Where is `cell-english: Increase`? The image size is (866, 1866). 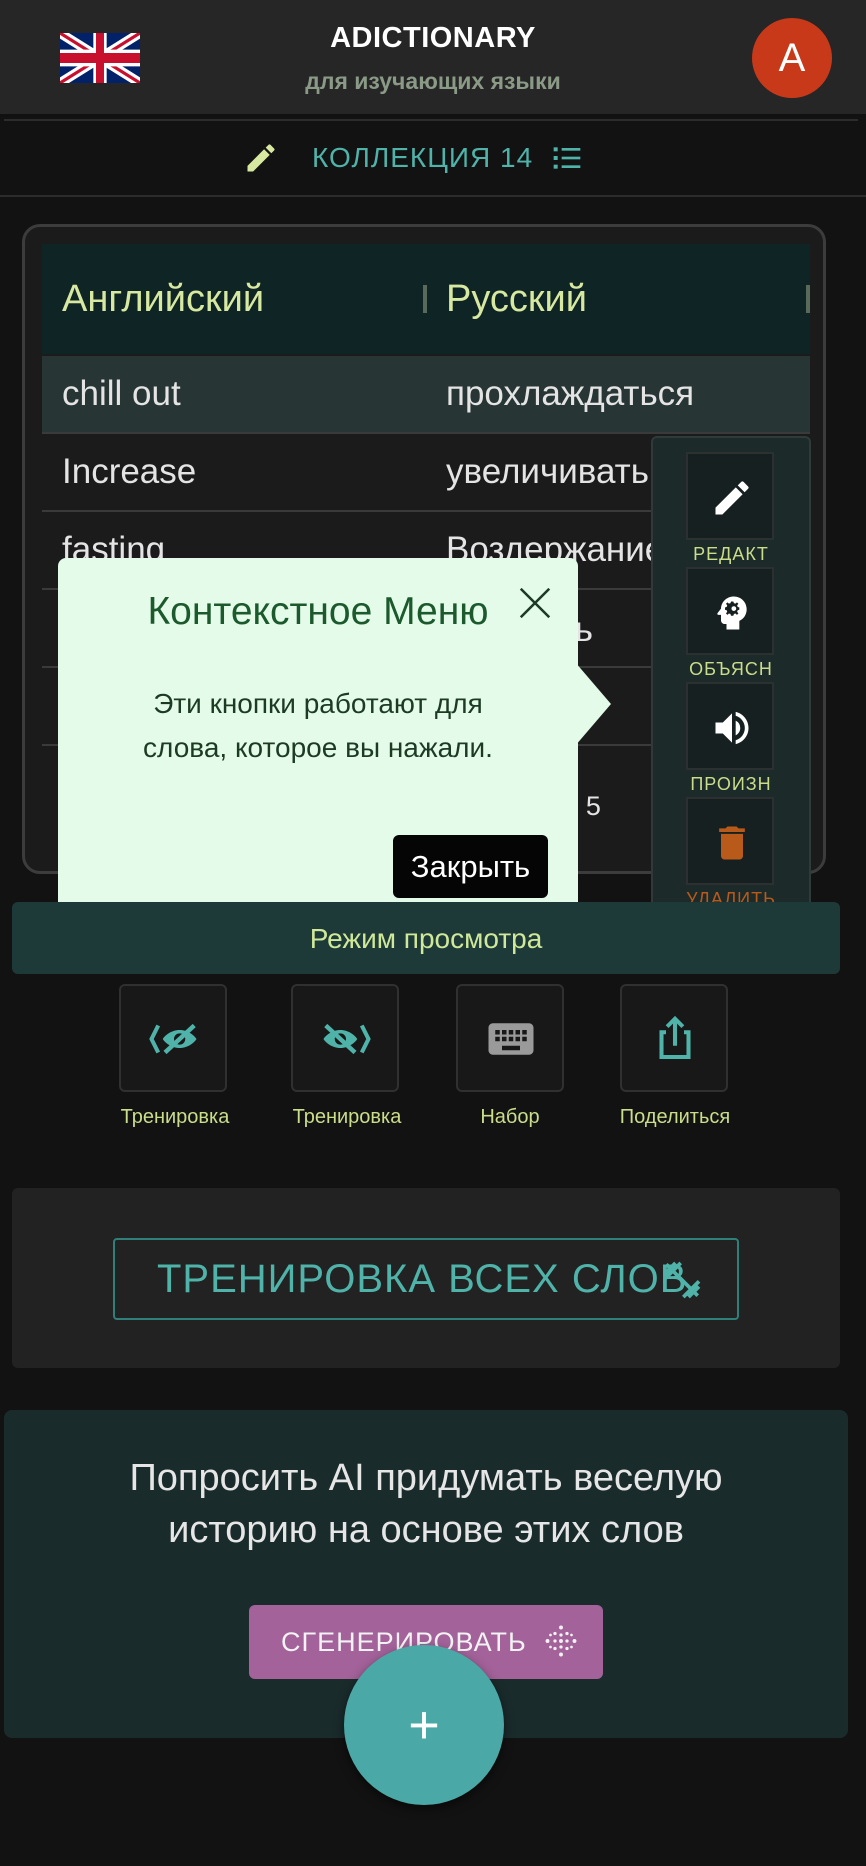 cell-english: Increase is located at coordinates (129, 471).